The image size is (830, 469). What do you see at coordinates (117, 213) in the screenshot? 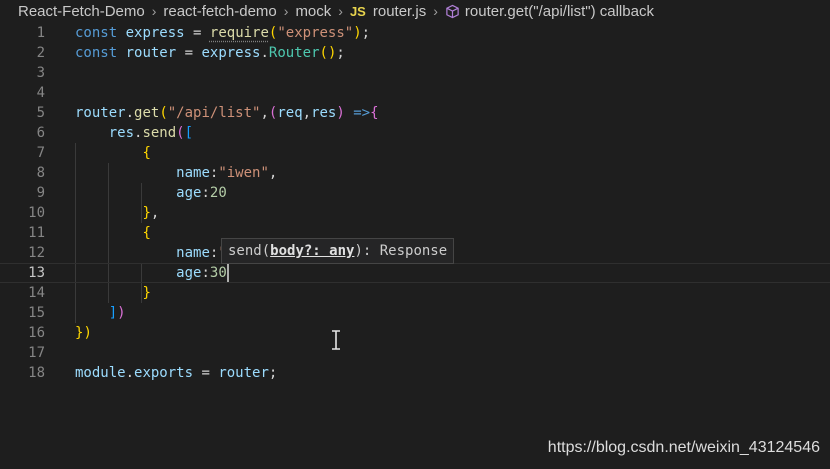
I see `code-text: },` at bounding box center [117, 213].